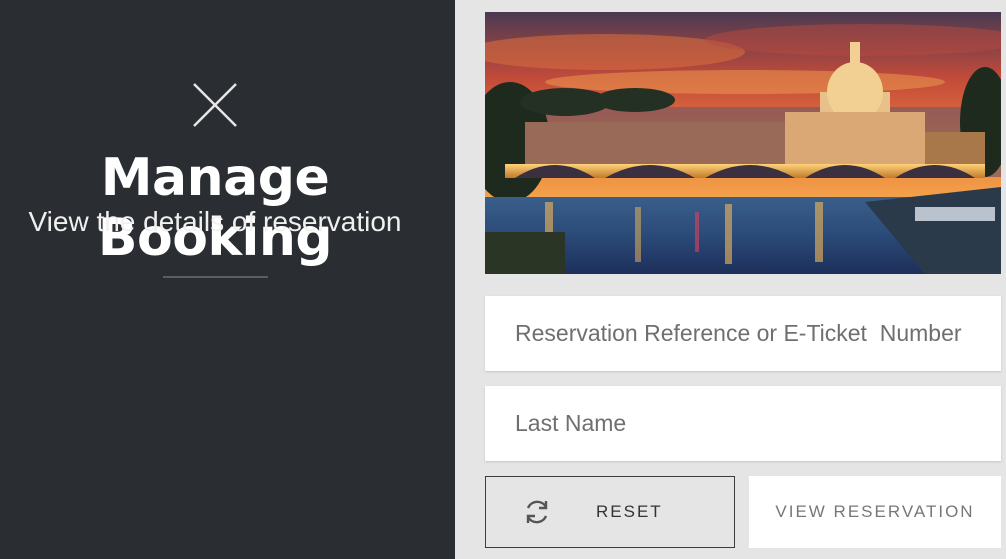  What do you see at coordinates (629, 511) in the screenshot?
I see `reset-label: RESET` at bounding box center [629, 511].